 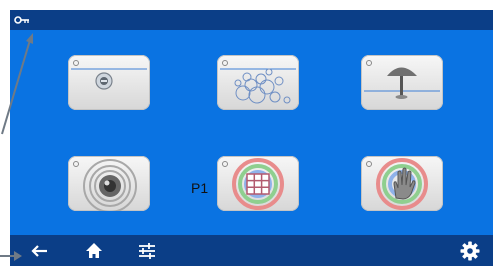 What do you see at coordinates (94, 251) in the screenshot?
I see `home-icon` at bounding box center [94, 251].